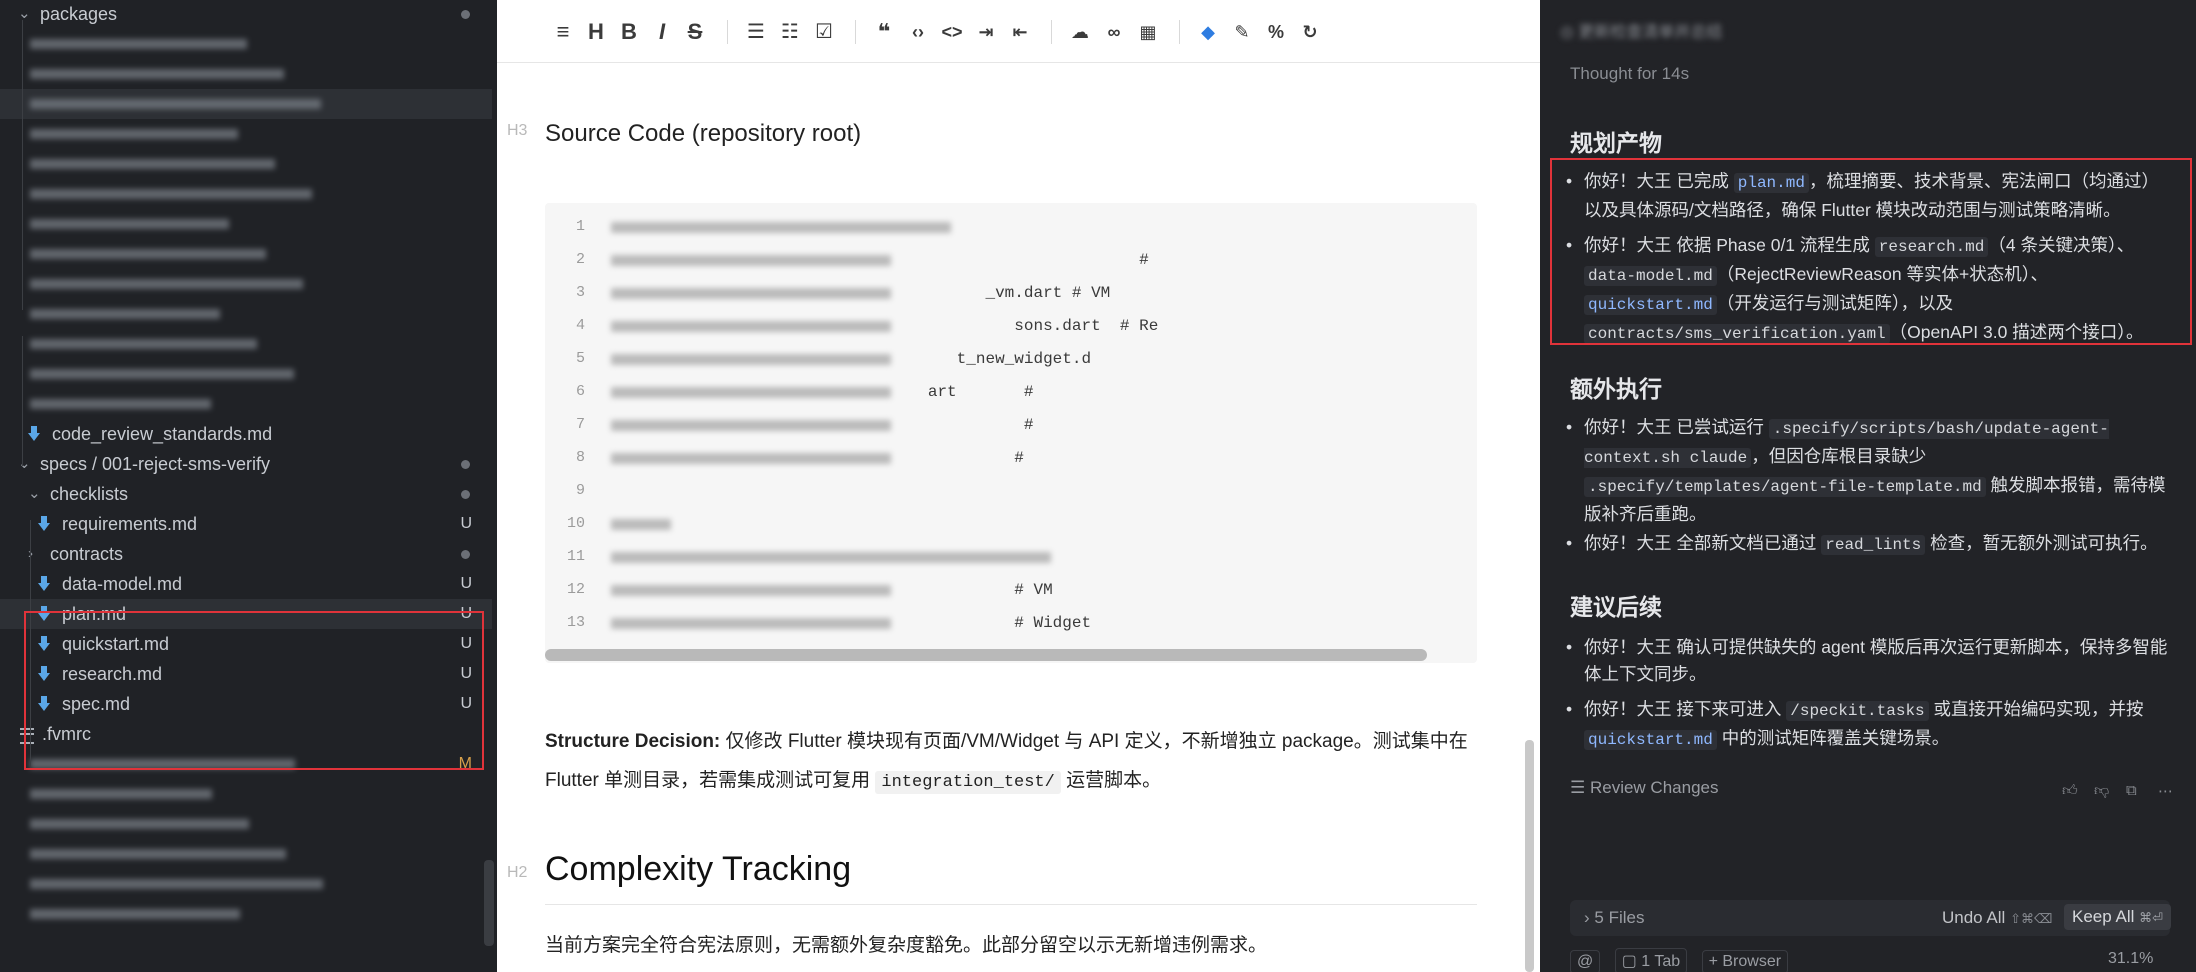  What do you see at coordinates (1208, 32) in the screenshot?
I see `vscode-icon: ◆` at bounding box center [1208, 32].